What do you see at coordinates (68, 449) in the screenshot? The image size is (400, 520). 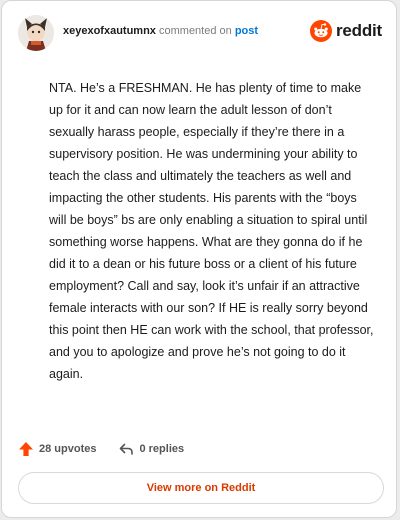 I see `upvote-count: 28 upvotes` at bounding box center [68, 449].